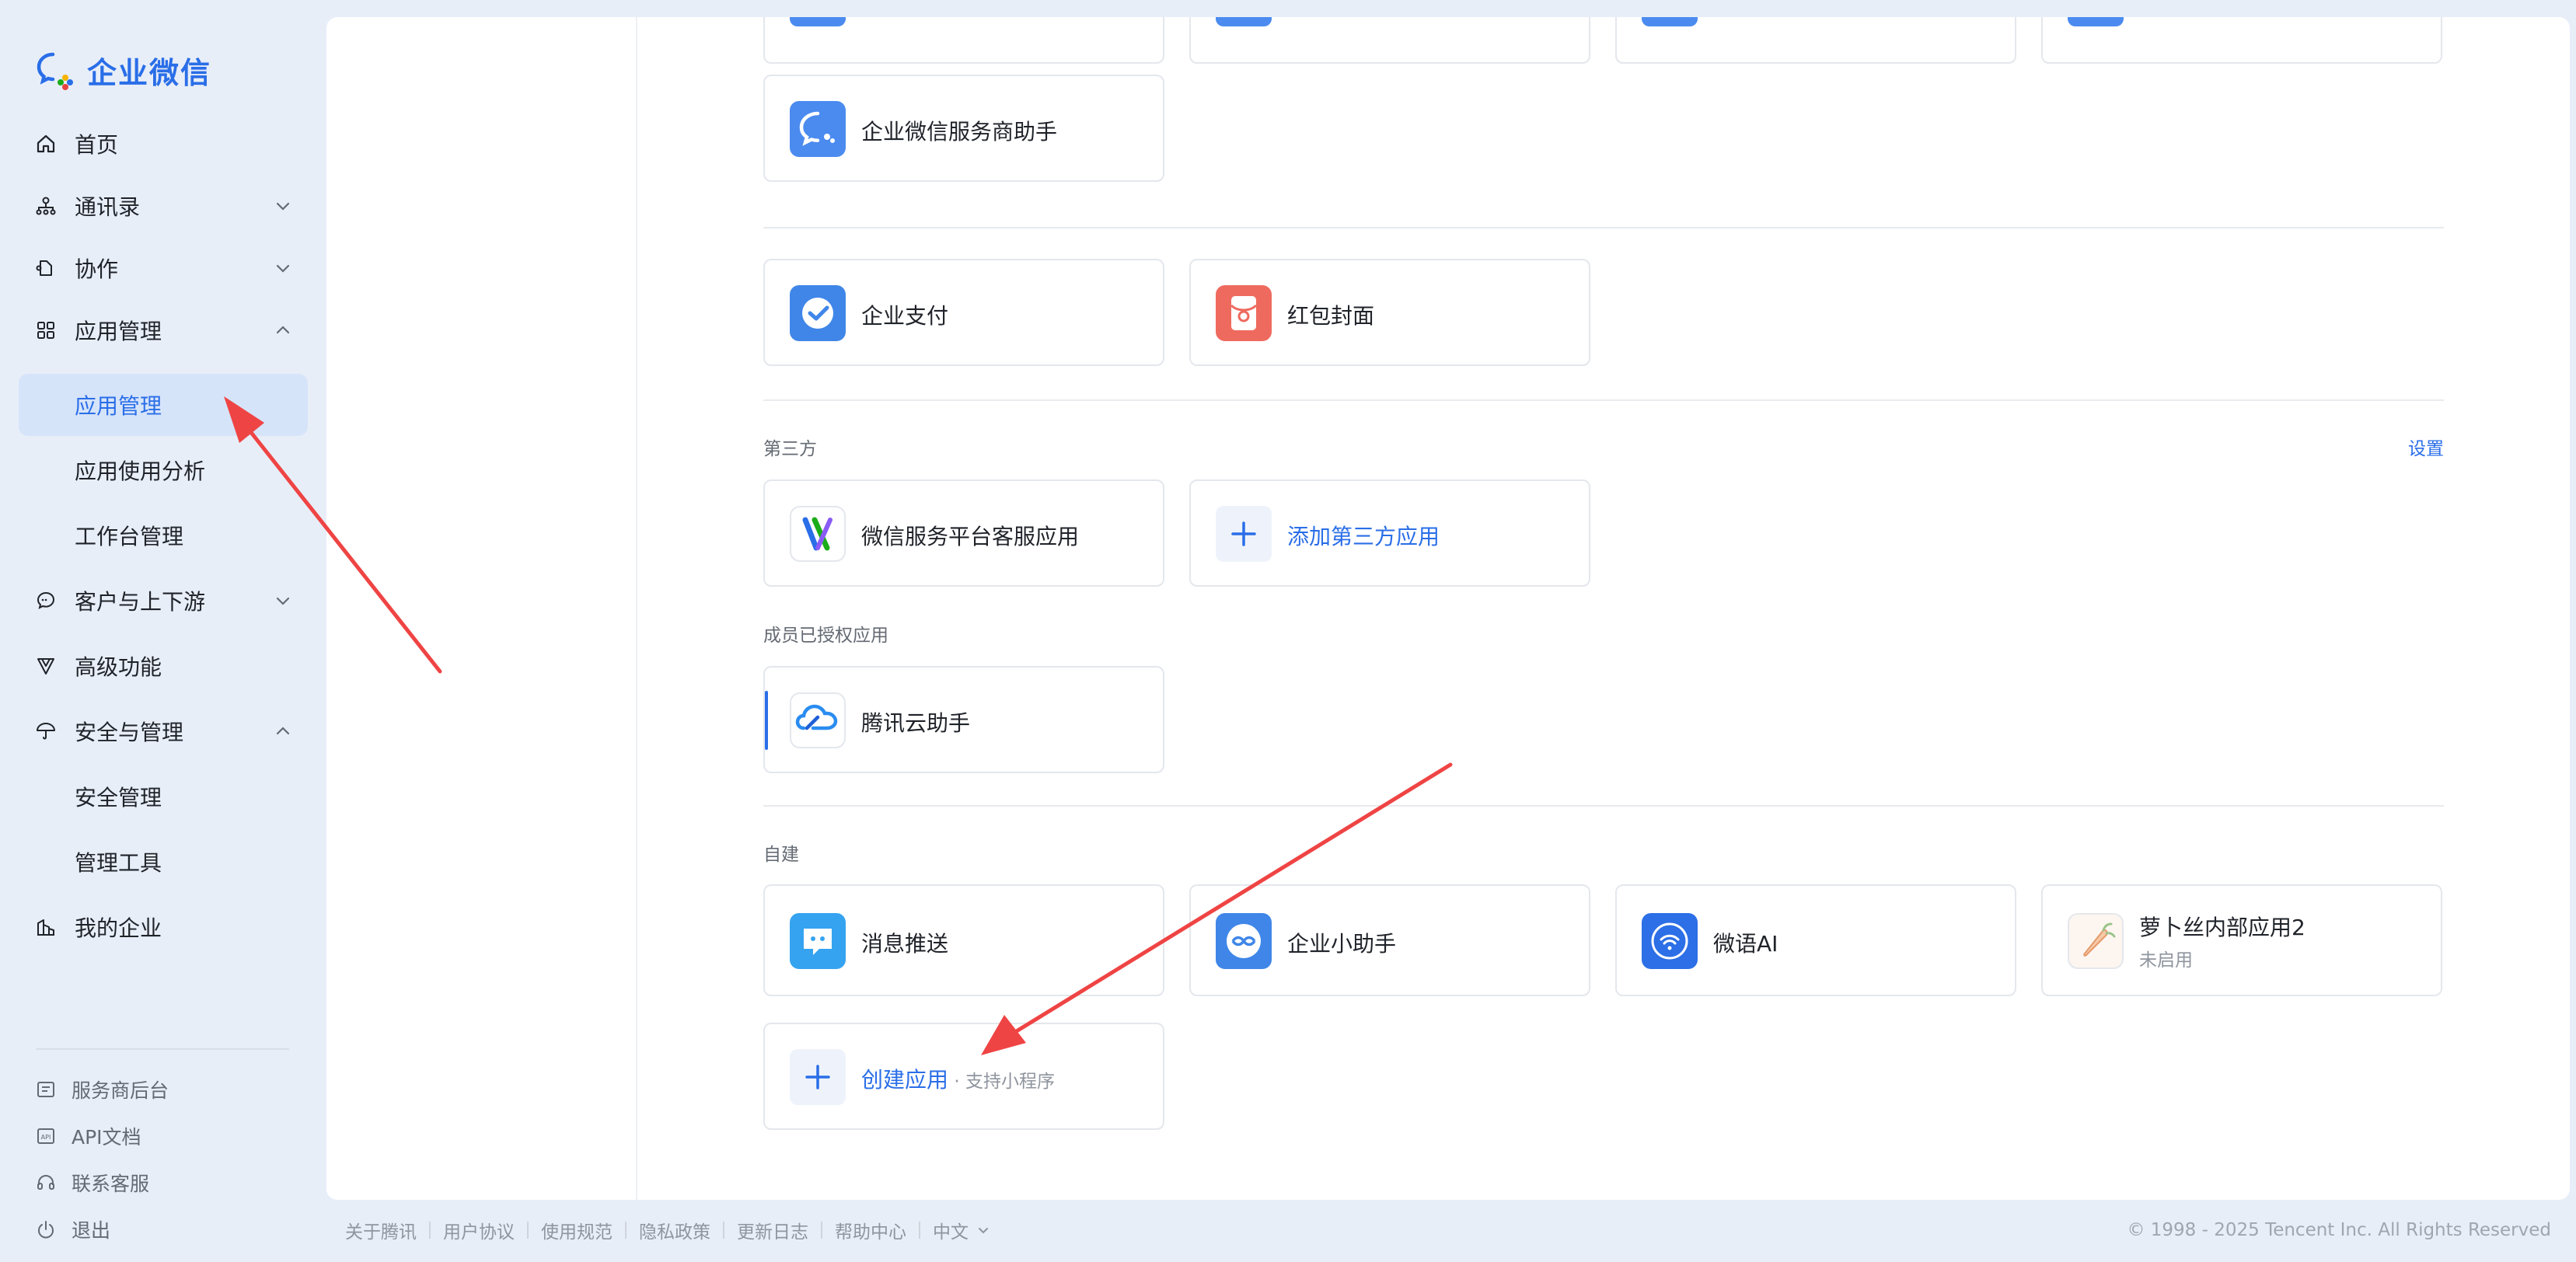 The width and height of the screenshot is (2576, 1262). I want to click on sidebar-subitem-app-usage-analysis: 应用使用分析, so click(164, 470).